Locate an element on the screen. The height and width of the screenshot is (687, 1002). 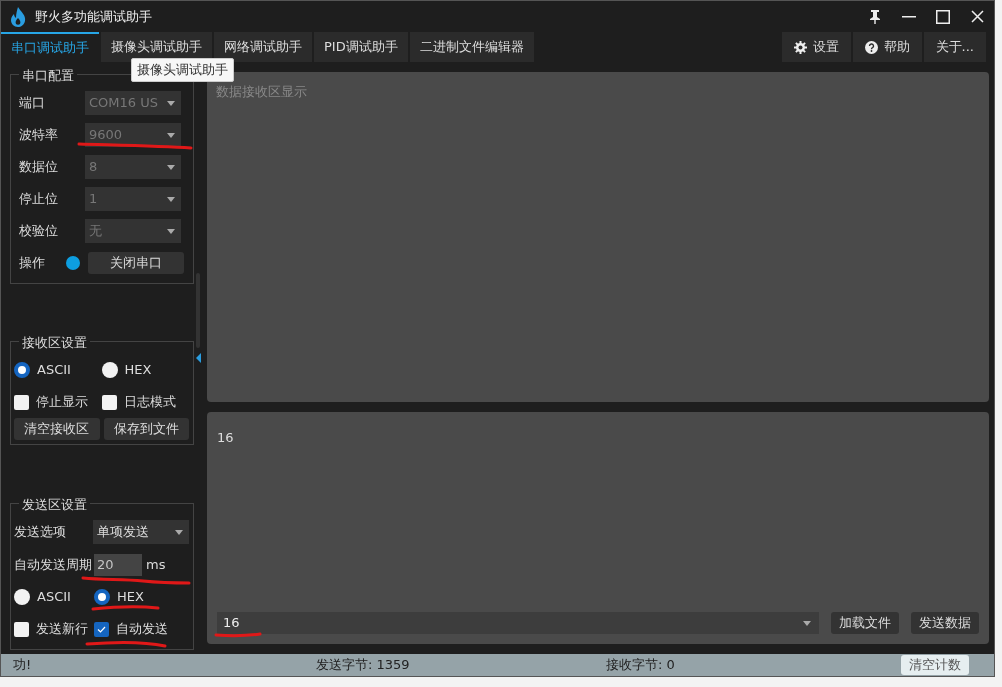
action-button: 加载文件 is located at coordinates (865, 623).